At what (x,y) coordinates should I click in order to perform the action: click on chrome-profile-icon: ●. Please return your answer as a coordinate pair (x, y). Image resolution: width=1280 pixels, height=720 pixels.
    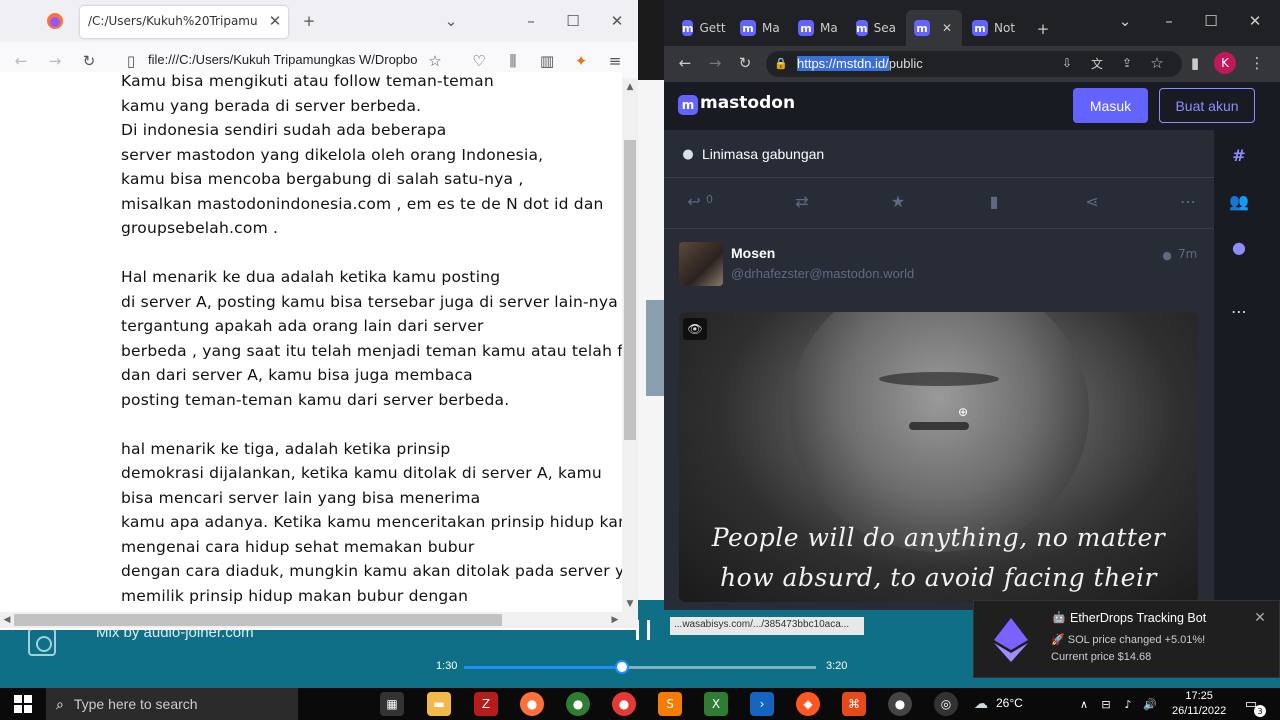
    Looking at the image, I should click on (624, 704).